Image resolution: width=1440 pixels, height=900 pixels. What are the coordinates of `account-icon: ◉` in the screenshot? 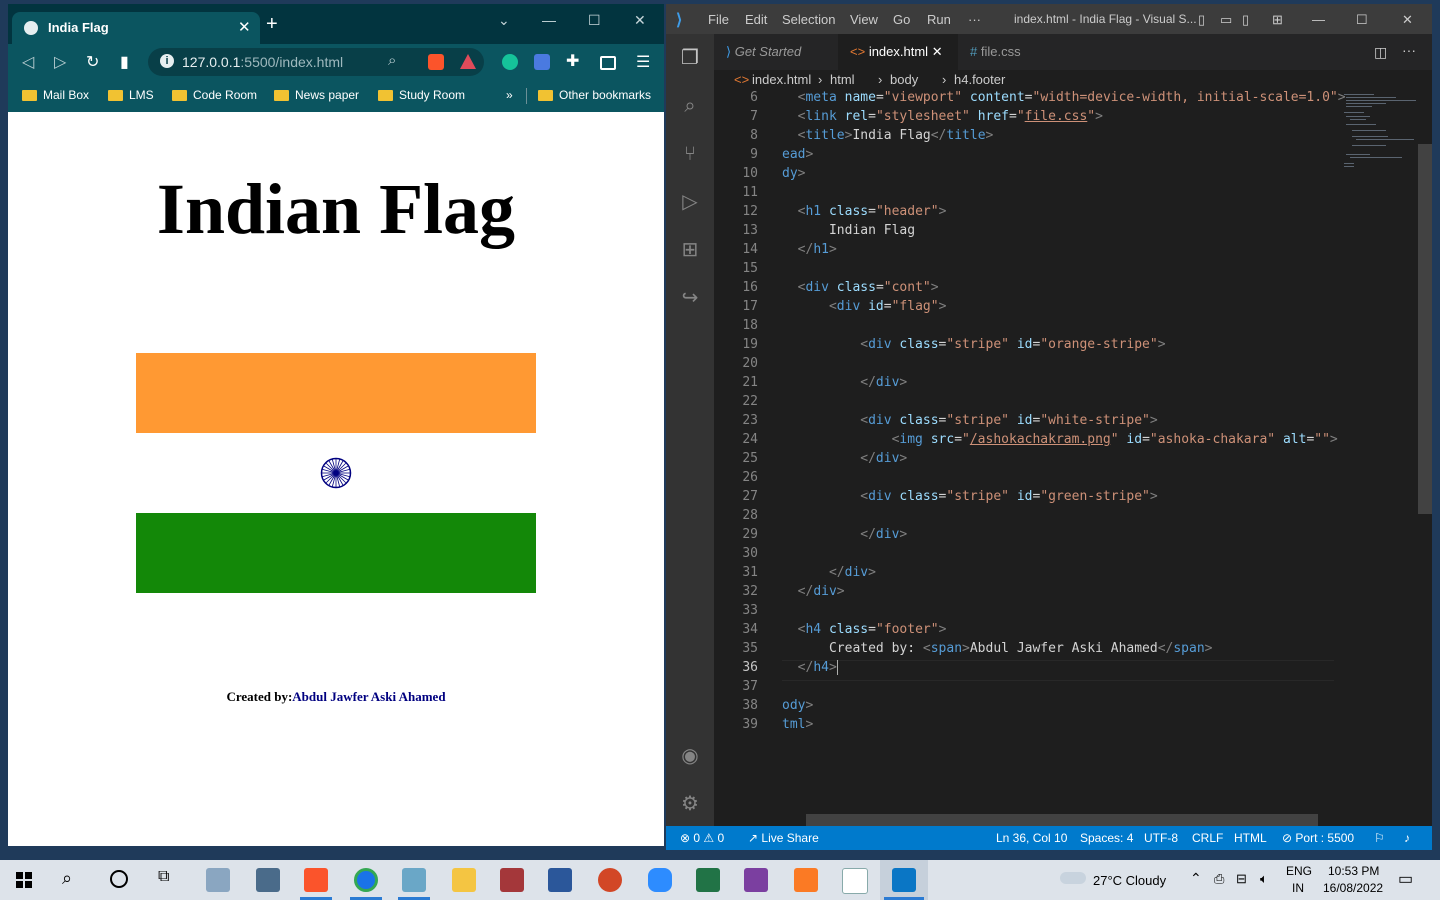 It's located at (690, 756).